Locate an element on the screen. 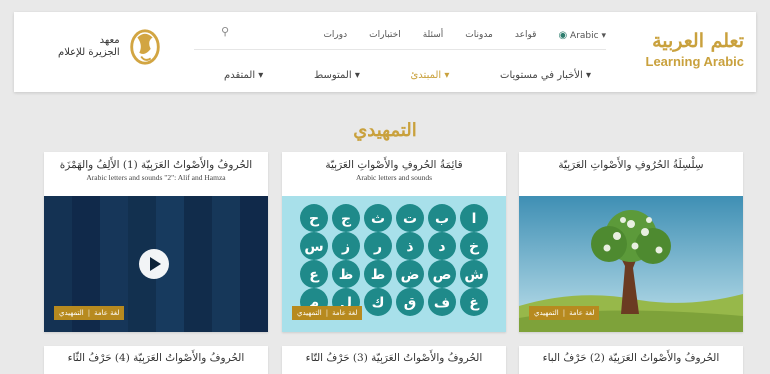 This screenshot has height=374, width=770. letter-circle: غ is located at coordinates (474, 302).